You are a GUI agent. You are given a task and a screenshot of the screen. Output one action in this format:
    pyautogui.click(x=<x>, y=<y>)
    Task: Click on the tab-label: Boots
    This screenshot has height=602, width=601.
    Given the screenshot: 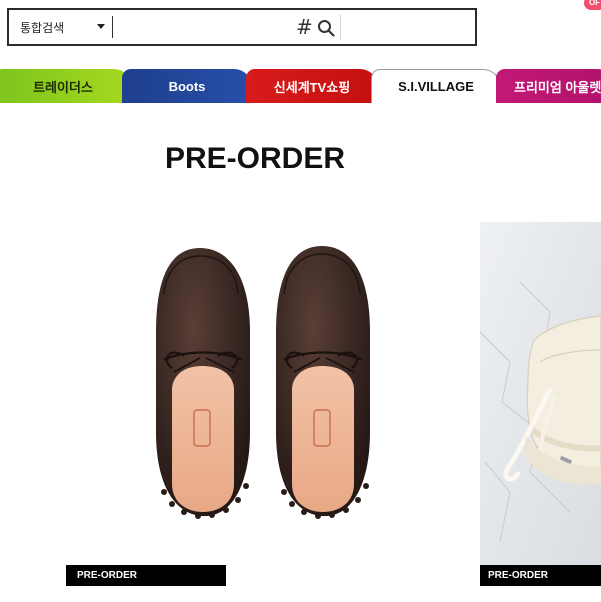 What is the action you would take?
    pyautogui.click(x=187, y=86)
    